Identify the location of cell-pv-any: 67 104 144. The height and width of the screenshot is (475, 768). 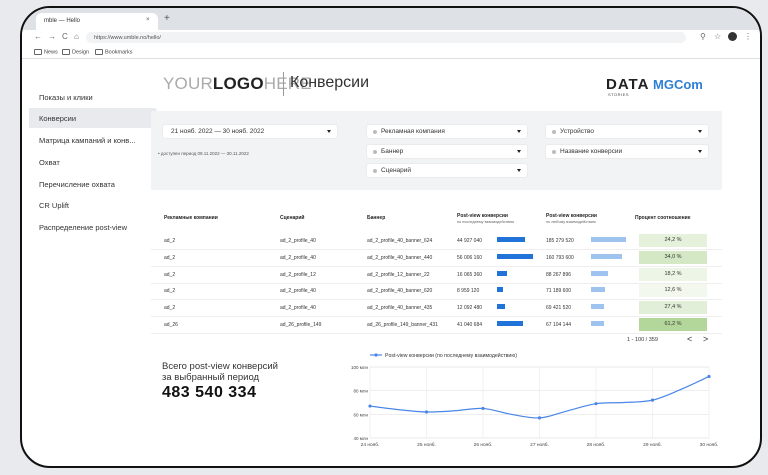
(559, 325).